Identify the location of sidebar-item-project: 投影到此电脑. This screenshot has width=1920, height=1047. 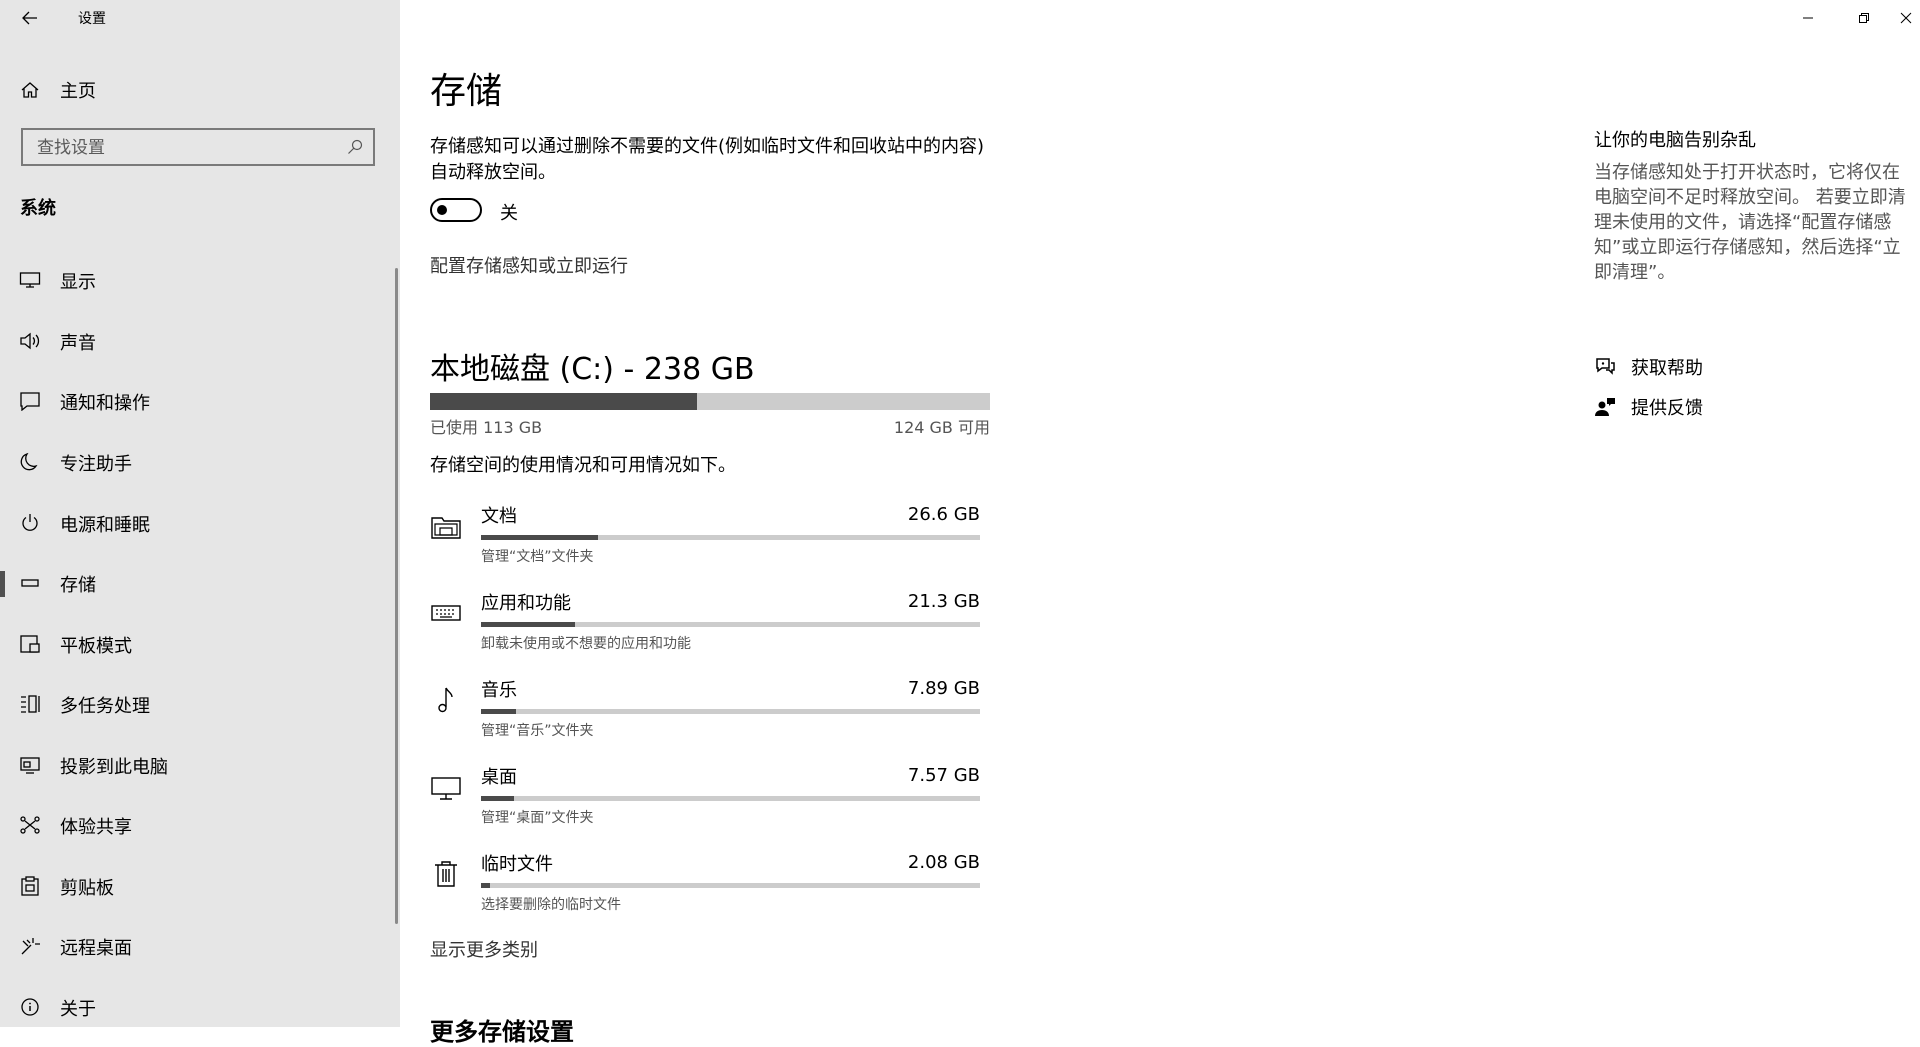
(197, 765).